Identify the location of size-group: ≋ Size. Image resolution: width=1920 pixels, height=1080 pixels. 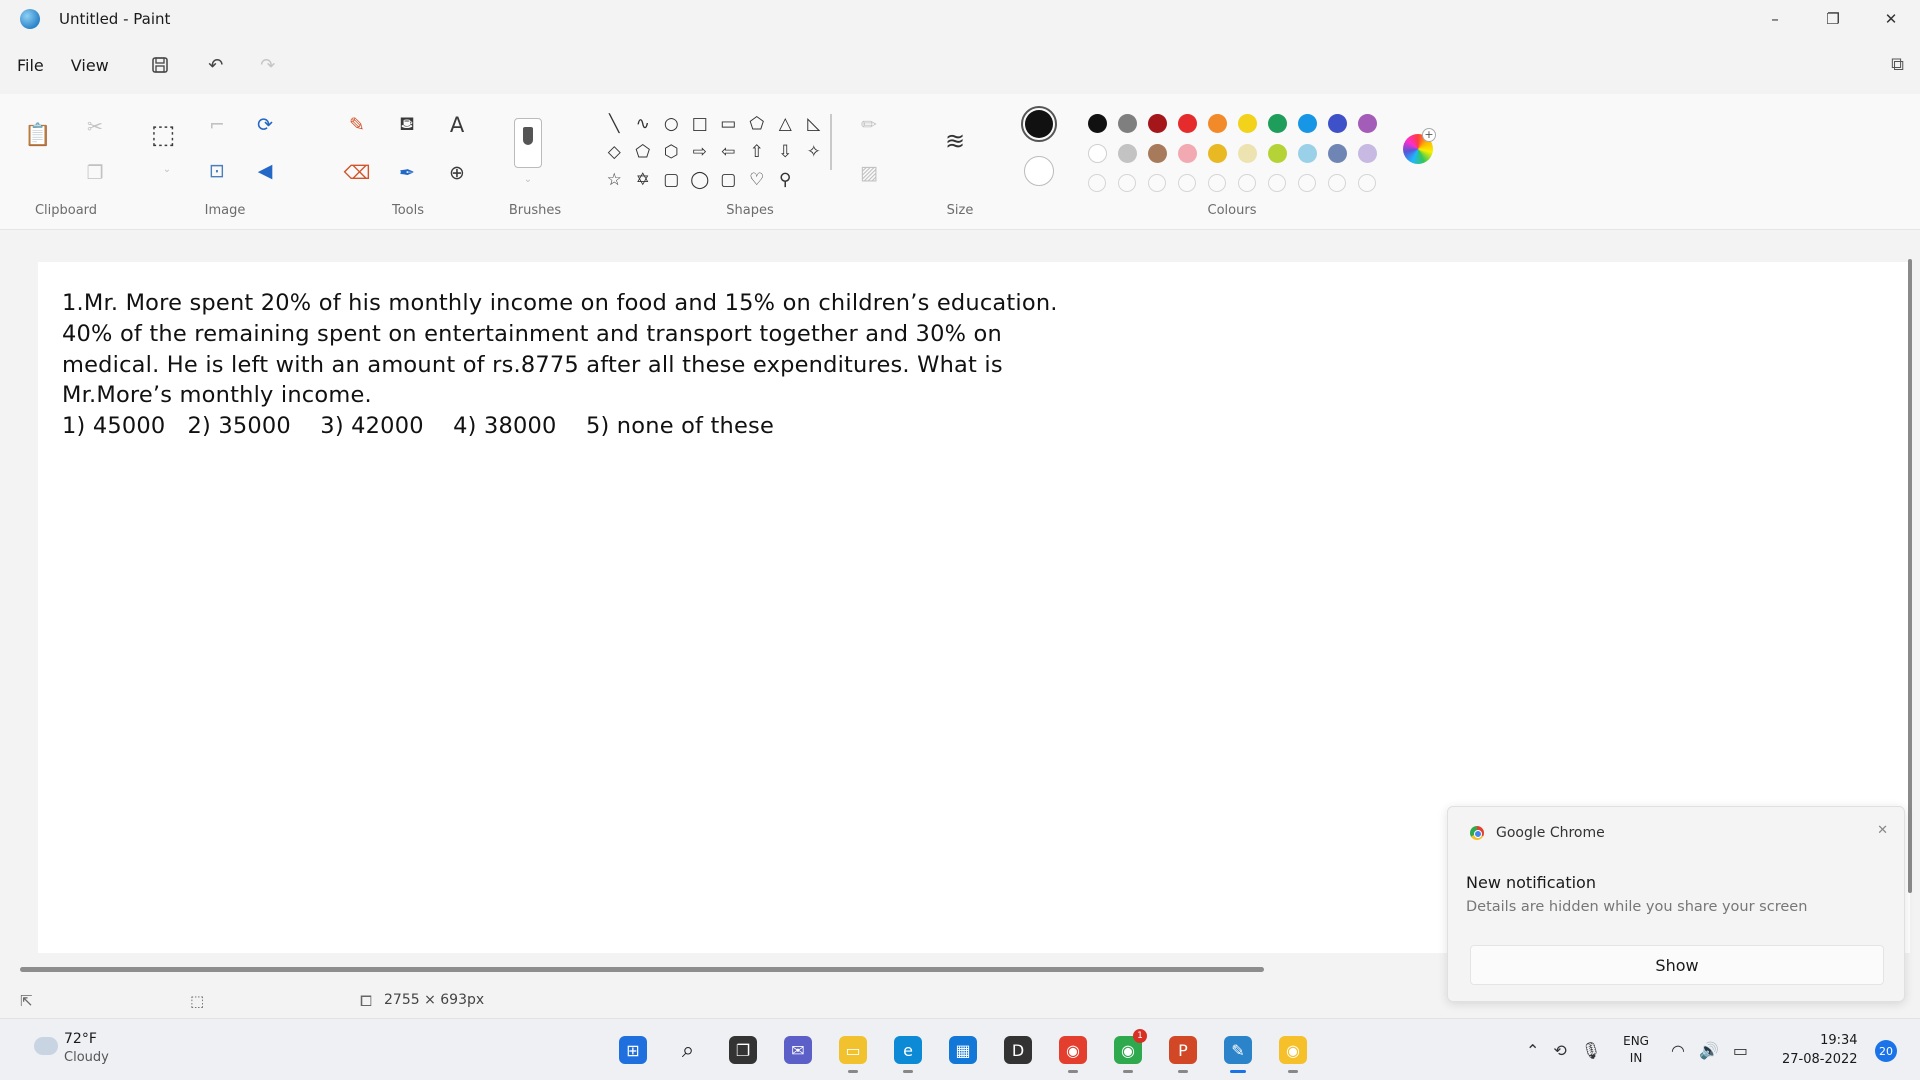
(960, 162).